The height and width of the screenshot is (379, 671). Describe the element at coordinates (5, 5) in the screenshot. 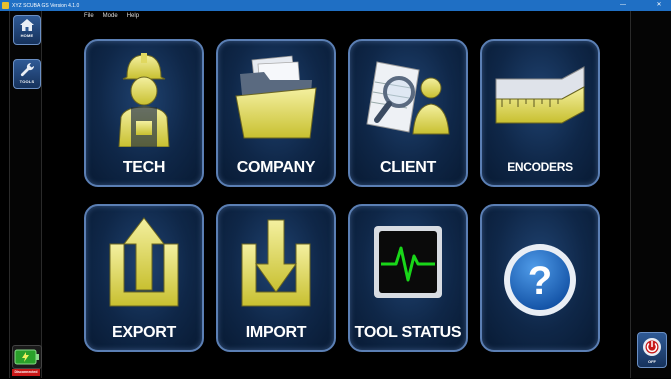

I see `app-icon` at that location.